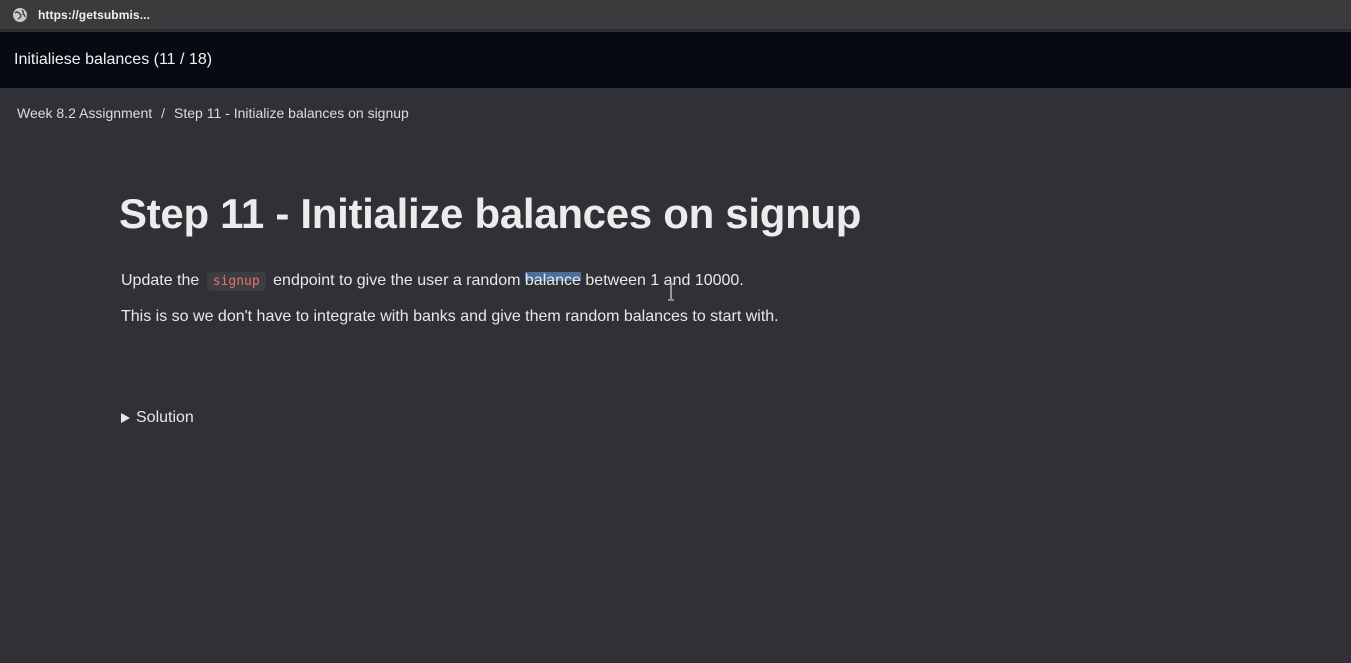 The image size is (1351, 663). Describe the element at coordinates (236, 281) in the screenshot. I see `inline-code-signup: signup` at that location.